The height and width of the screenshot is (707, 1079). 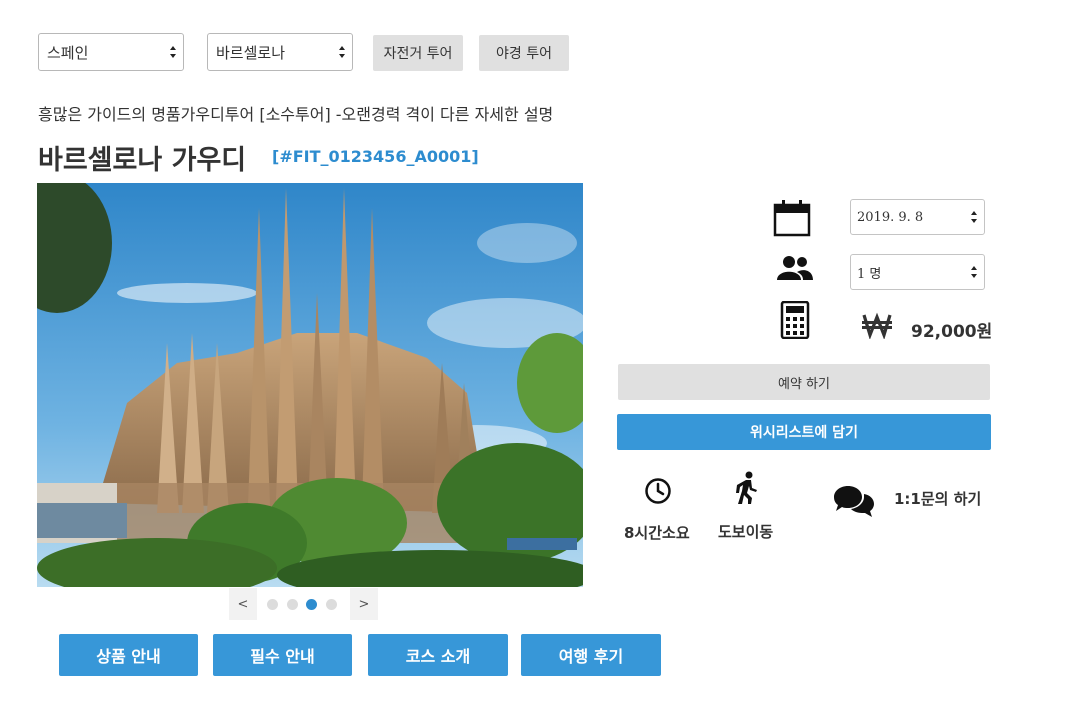 I want to click on product-code: [#FIT_0123456_A0001], so click(x=375, y=156).